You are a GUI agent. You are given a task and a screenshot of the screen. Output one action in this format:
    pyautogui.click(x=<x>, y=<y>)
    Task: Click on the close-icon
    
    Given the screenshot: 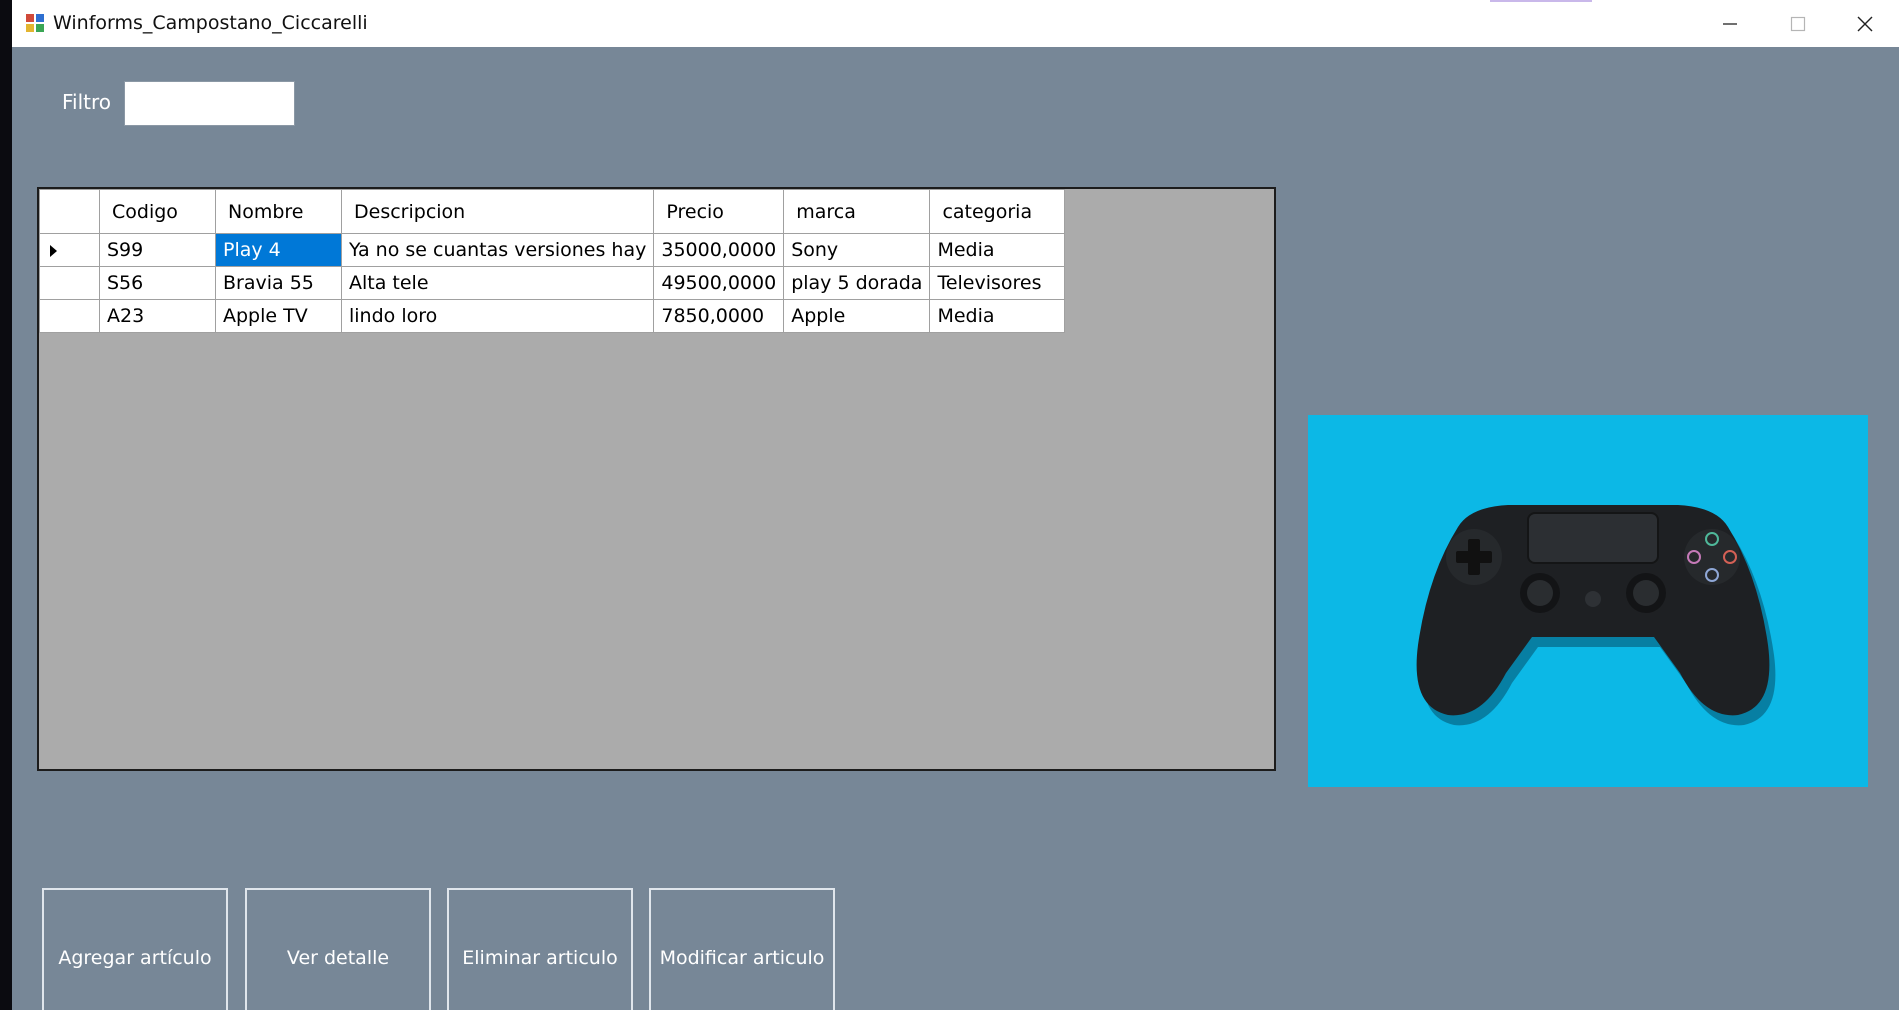 What is the action you would take?
    pyautogui.click(x=1865, y=23)
    